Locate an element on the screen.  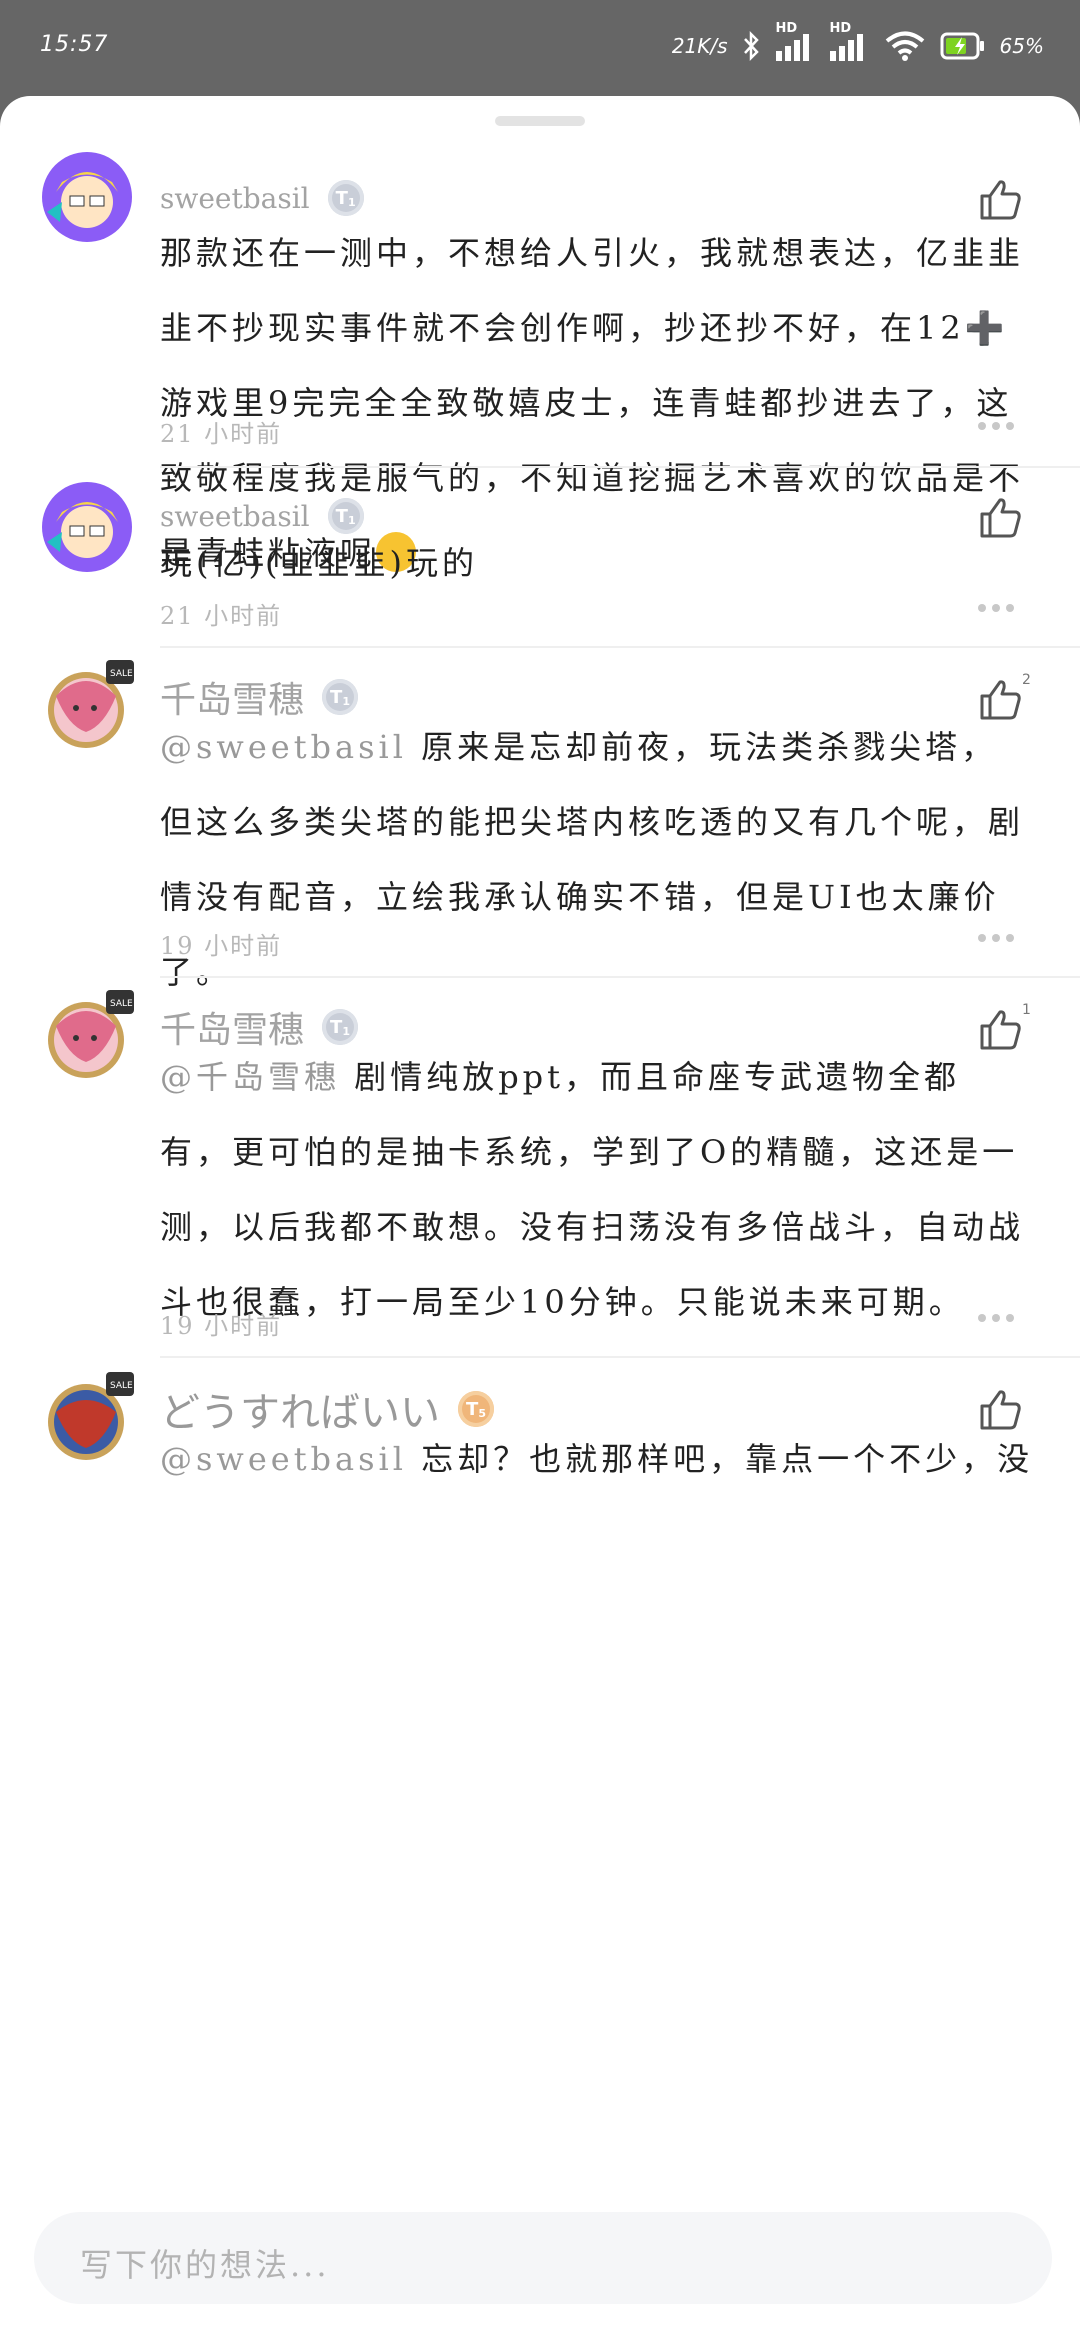
comment-text: @sweetbasil 忘却？也就那样吧，靠点一个不少，没什 is located at coordinates (595, 1459).